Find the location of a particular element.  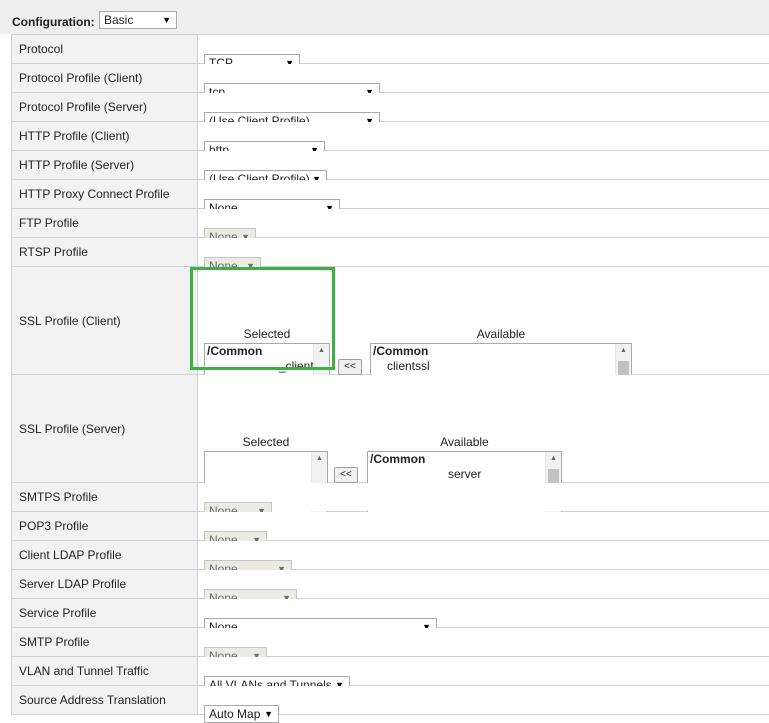

server-ldap-profile-row: Server LDAP Profile None▼ is located at coordinates (390, 584).